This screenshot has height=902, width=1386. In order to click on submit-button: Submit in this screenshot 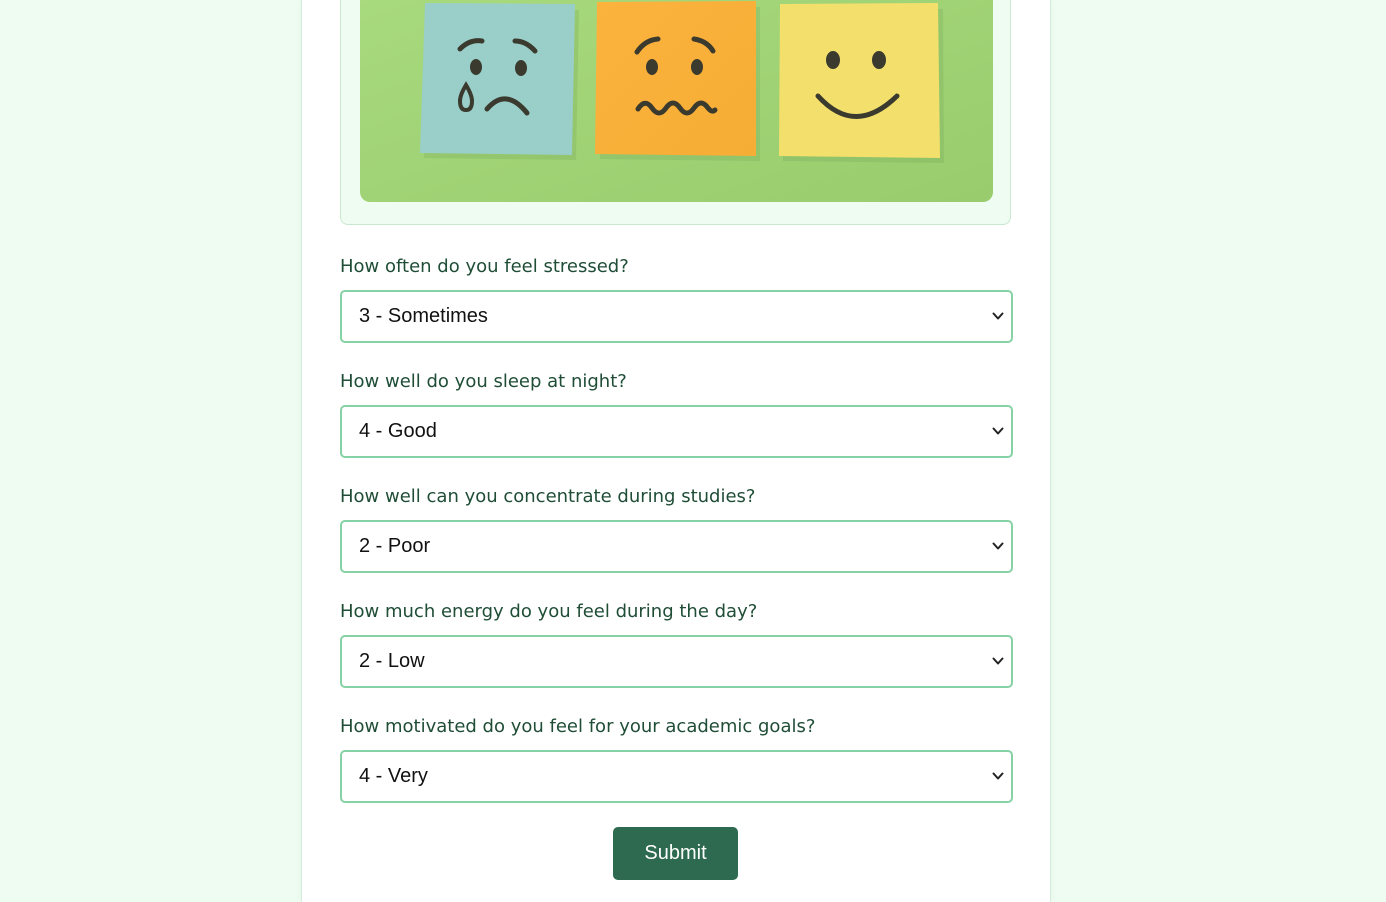, I will do `click(675, 853)`.